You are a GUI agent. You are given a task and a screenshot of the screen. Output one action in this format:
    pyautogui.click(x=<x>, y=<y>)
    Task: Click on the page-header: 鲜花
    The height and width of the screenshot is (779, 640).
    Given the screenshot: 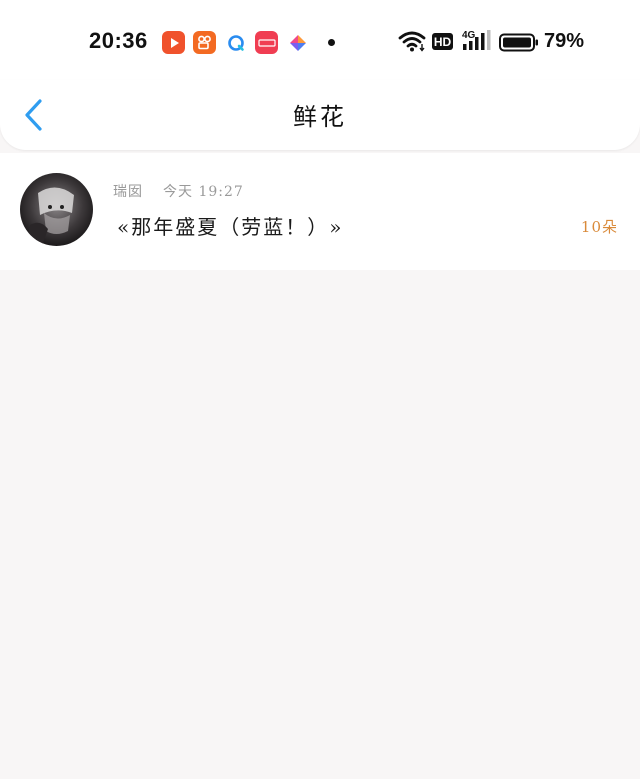 What is the action you would take?
    pyautogui.click(x=320, y=115)
    